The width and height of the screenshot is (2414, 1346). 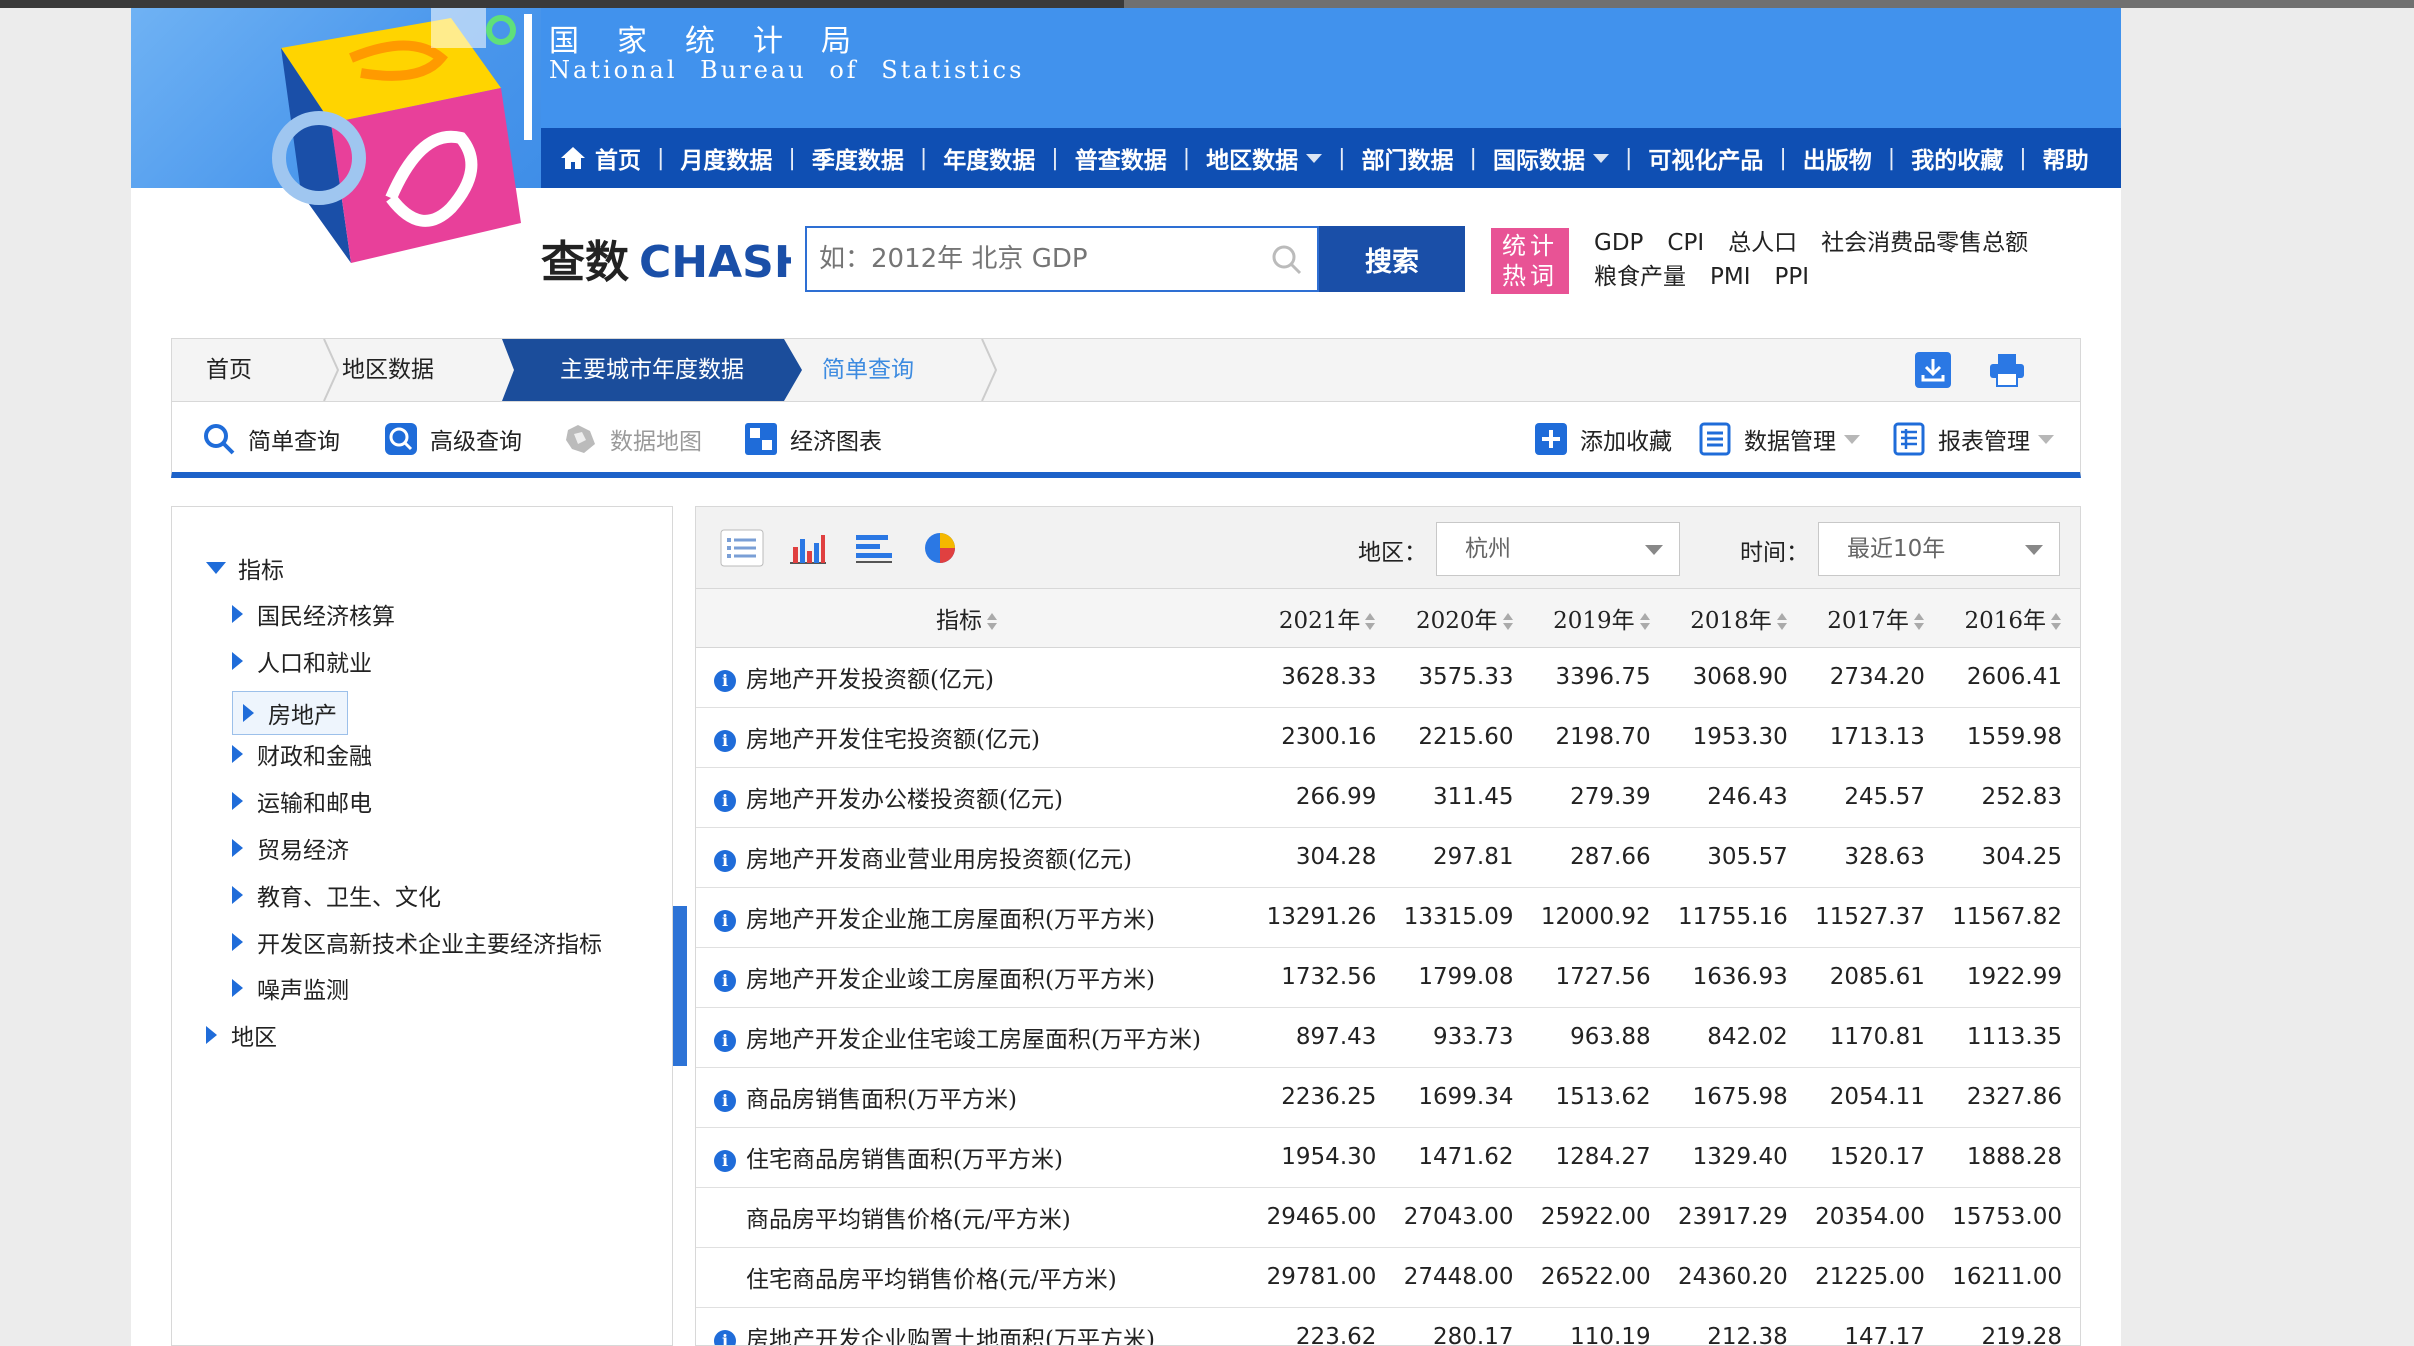 What do you see at coordinates (1600, 618) in the screenshot?
I see `column-header-year: 2019年` at bounding box center [1600, 618].